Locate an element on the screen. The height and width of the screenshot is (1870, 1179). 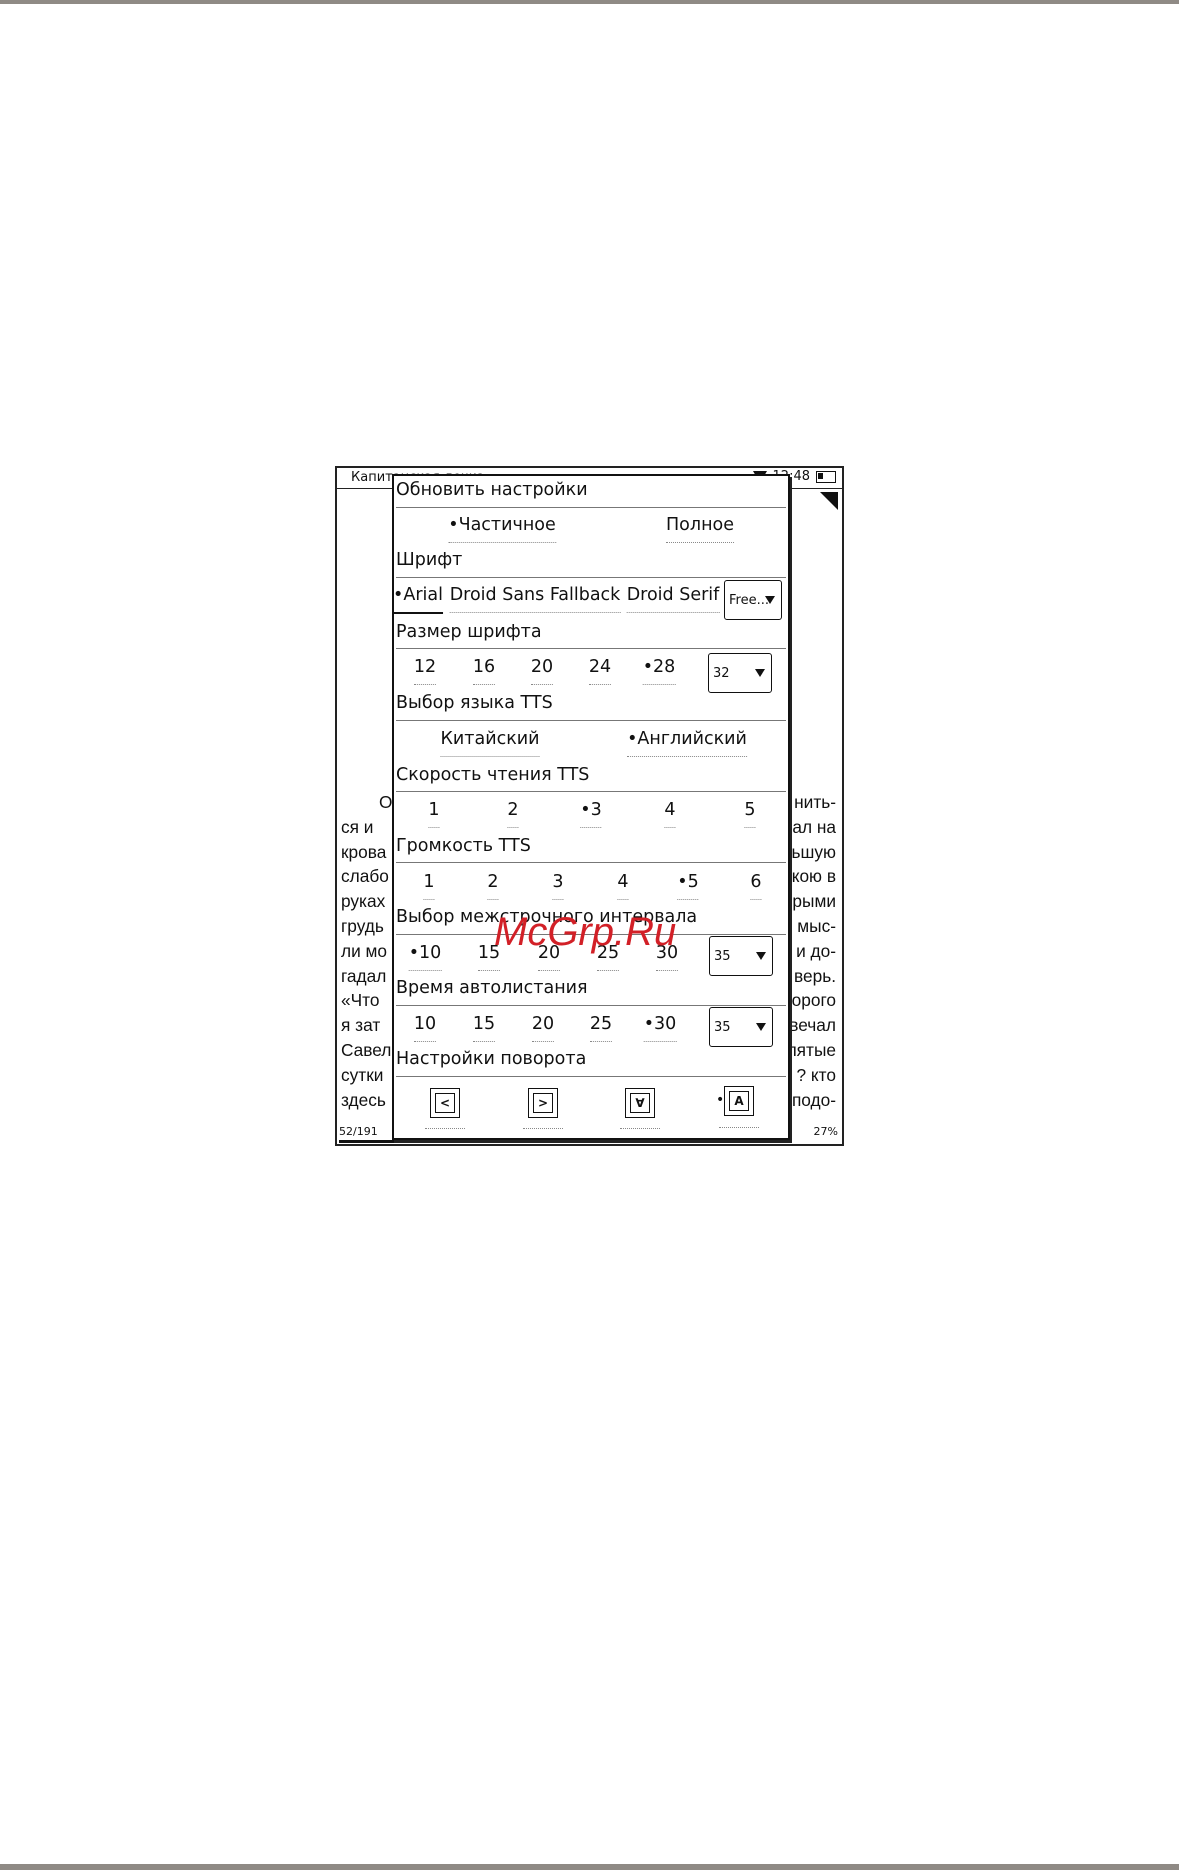
tts-speed-option: •3 is located at coordinates (591, 814).